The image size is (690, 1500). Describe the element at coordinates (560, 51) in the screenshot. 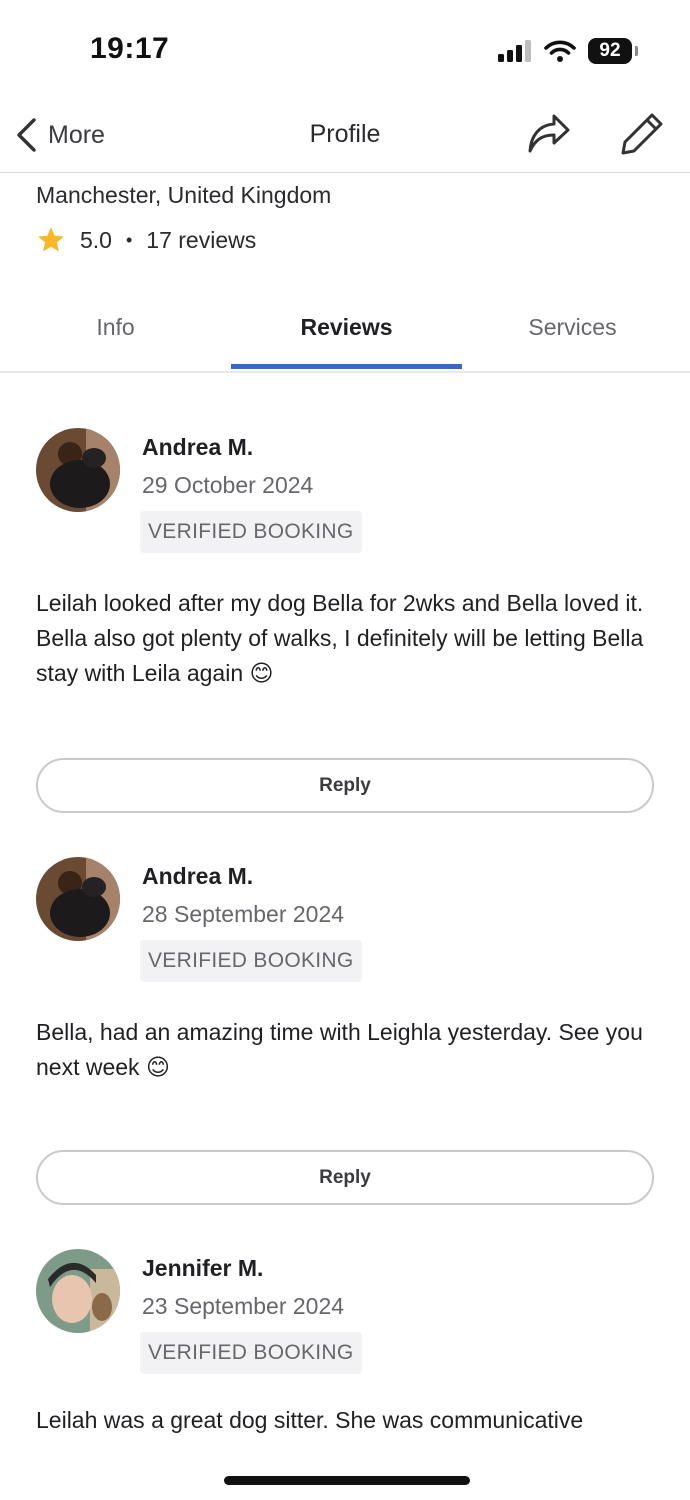

I see `wifi-icon` at that location.